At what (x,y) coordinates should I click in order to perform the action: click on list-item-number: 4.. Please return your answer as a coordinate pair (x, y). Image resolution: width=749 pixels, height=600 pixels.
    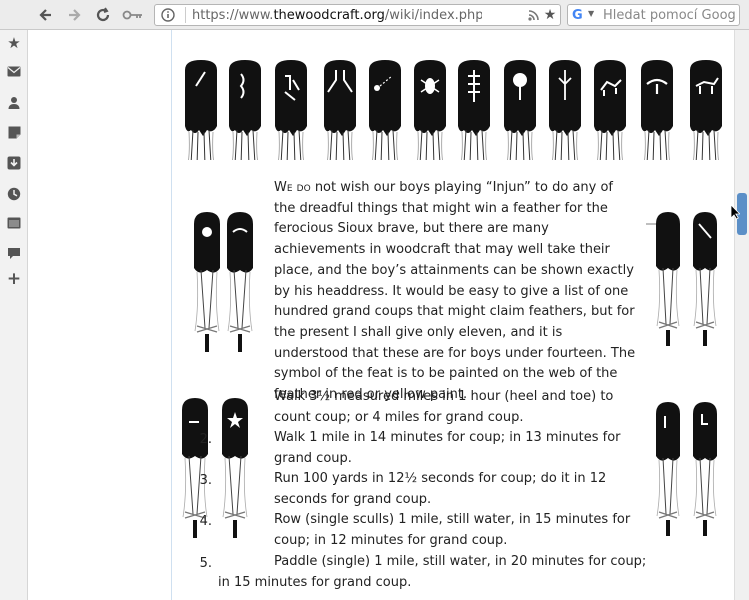
    Looking at the image, I should click on (205, 521).